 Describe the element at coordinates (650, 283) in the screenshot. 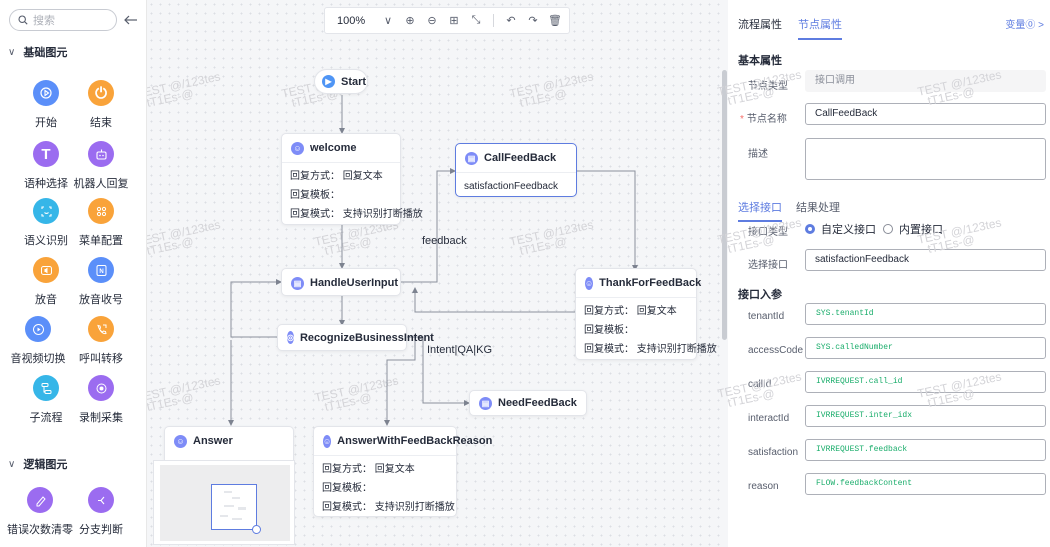

I see `node-title: ThankForFeedBack` at that location.